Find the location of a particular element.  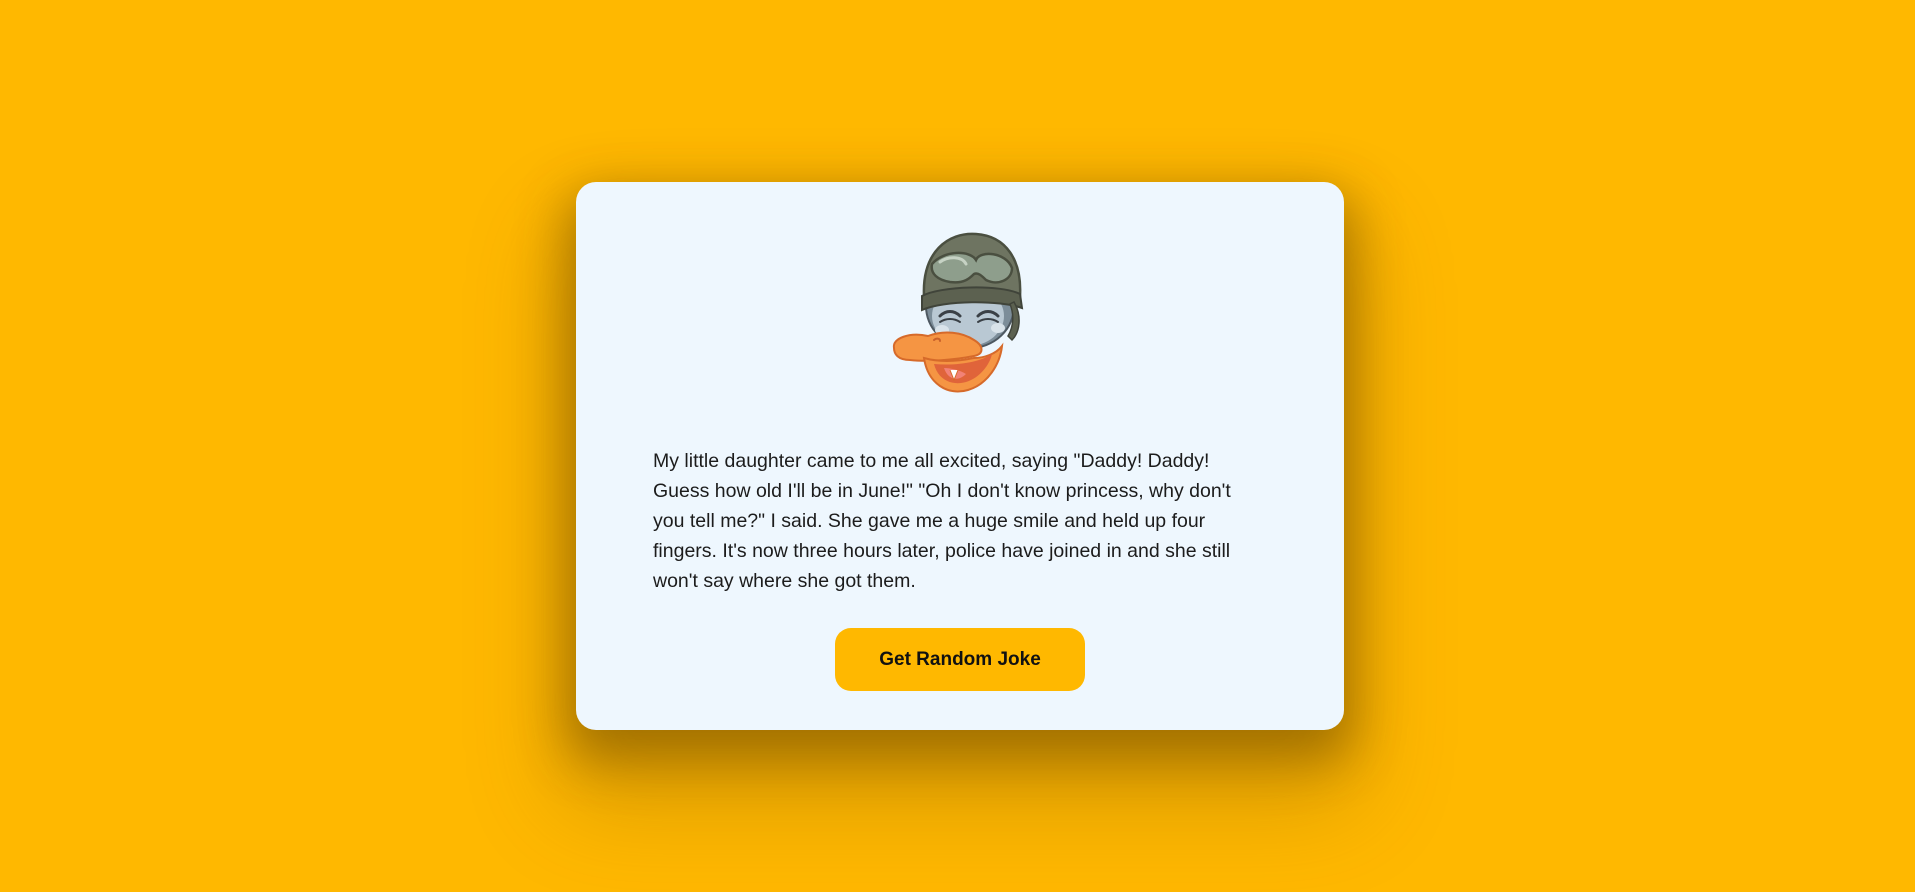

duck-soldier-icon is located at coordinates (958, 312).